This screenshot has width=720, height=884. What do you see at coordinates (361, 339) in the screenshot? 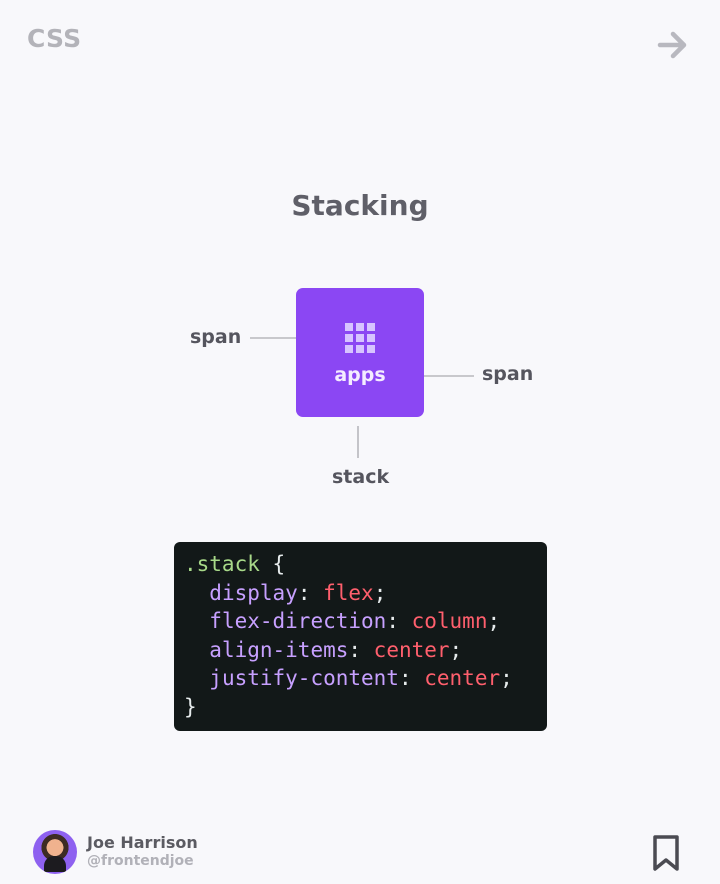
I see `grid-icon` at bounding box center [361, 339].